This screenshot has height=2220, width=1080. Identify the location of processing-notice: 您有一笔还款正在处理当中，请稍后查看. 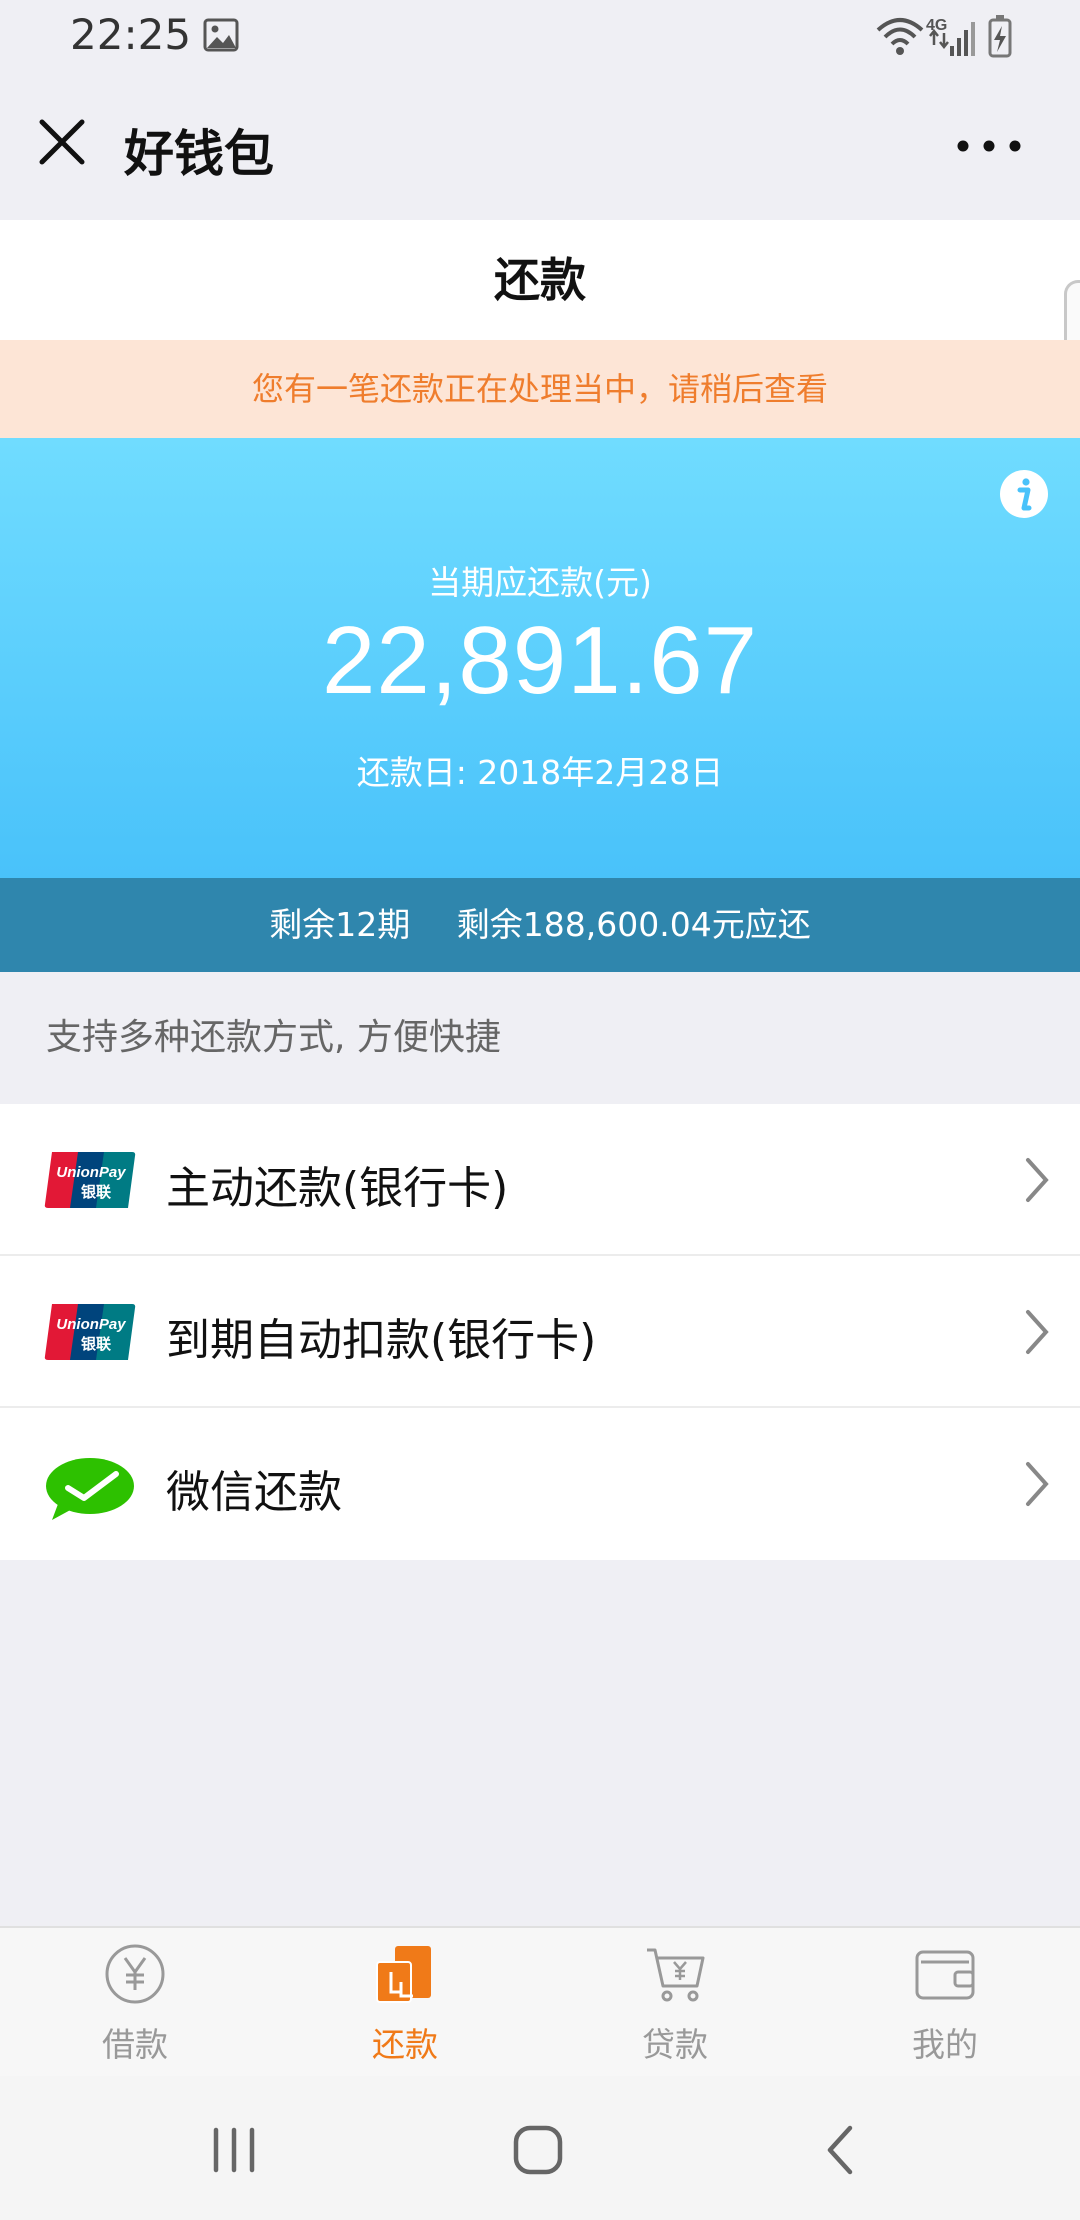
(540, 389).